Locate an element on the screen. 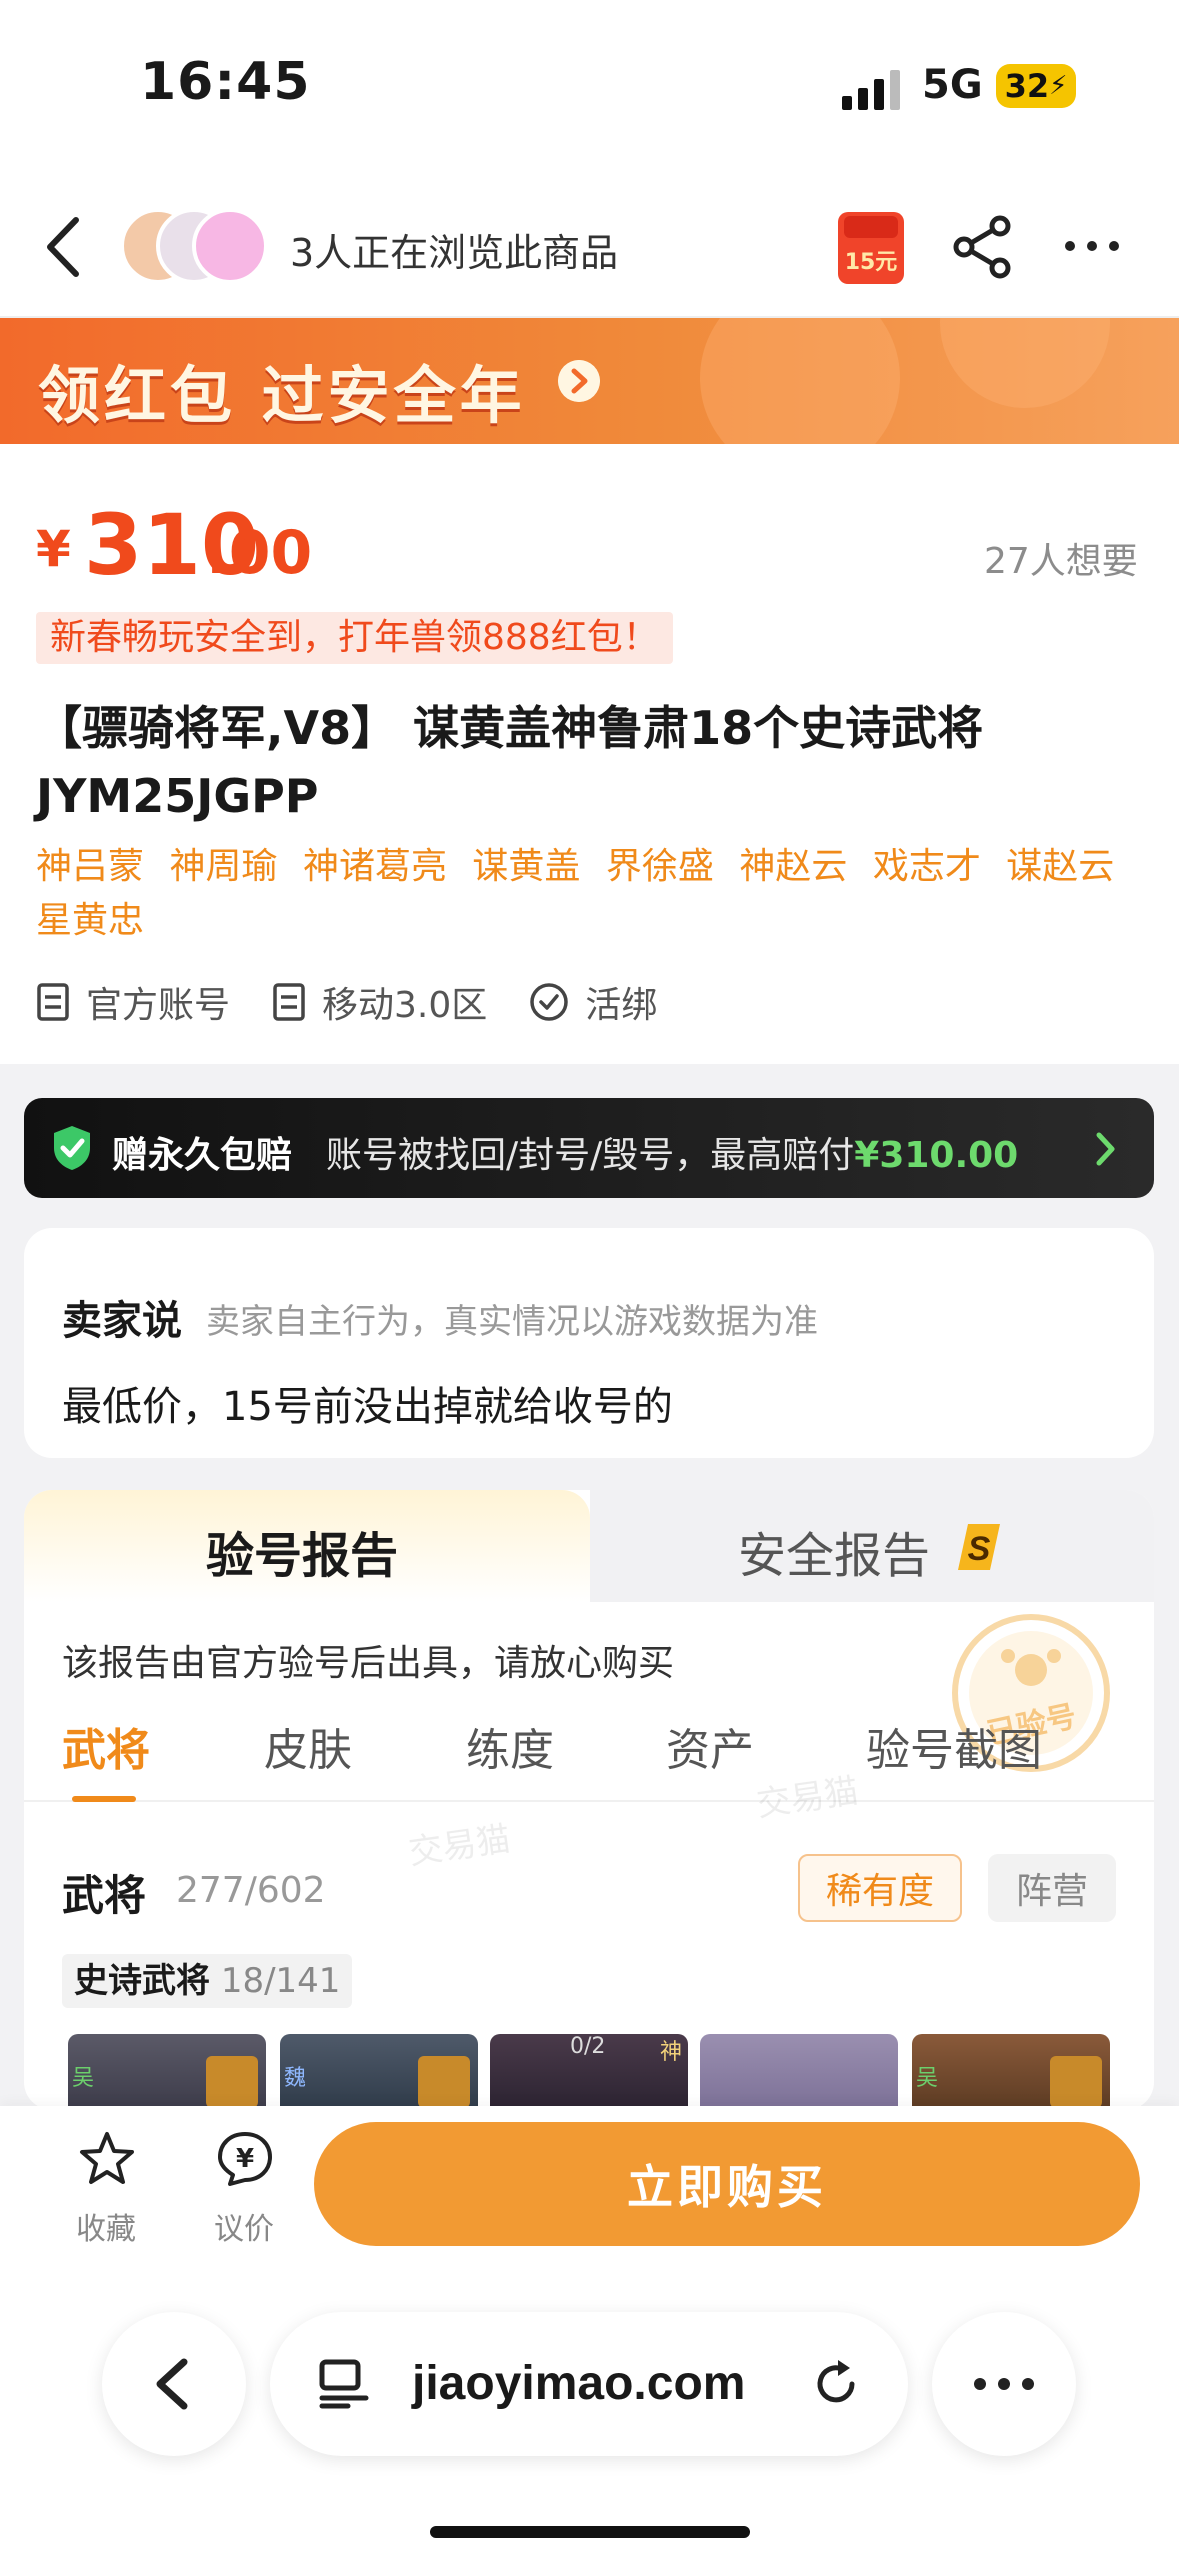 The image size is (1179, 2556). attr-server: 移动3.0区 is located at coordinates (379, 1002).